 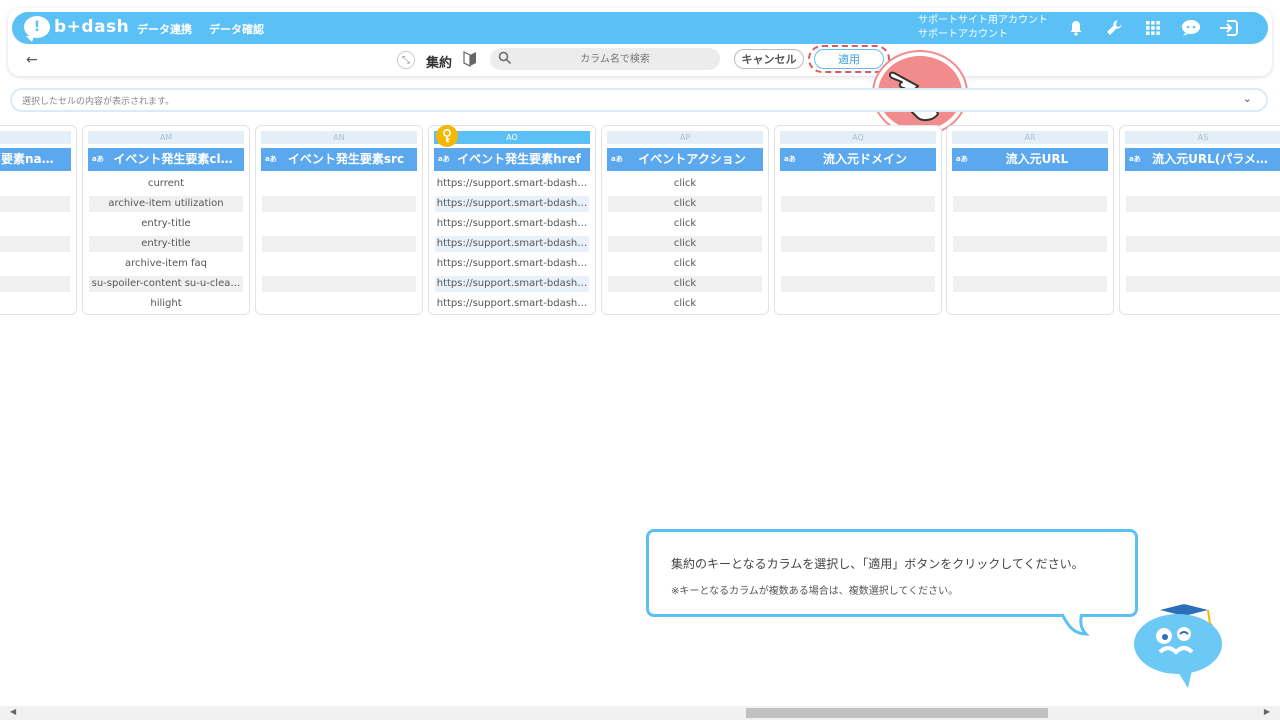 What do you see at coordinates (640, 713) in the screenshot?
I see `horizontal-scrollbar: ◀ ▶` at bounding box center [640, 713].